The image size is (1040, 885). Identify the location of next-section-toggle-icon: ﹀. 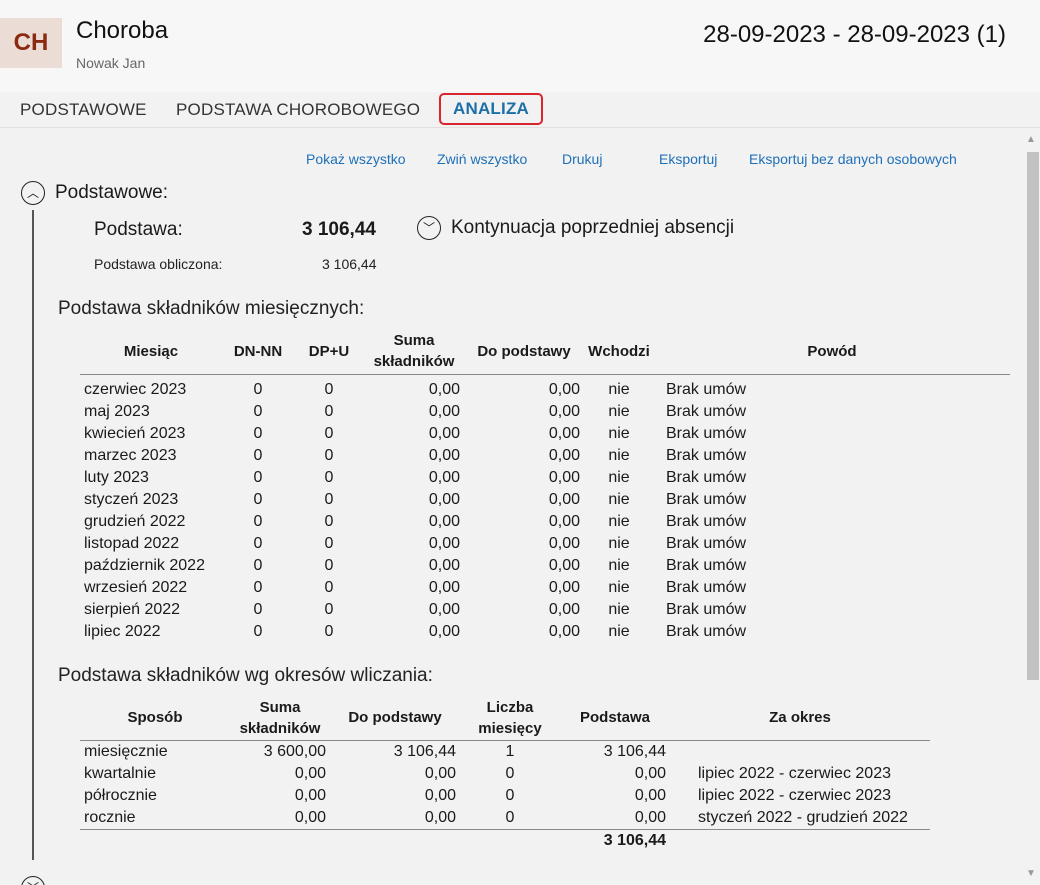
(33, 880).